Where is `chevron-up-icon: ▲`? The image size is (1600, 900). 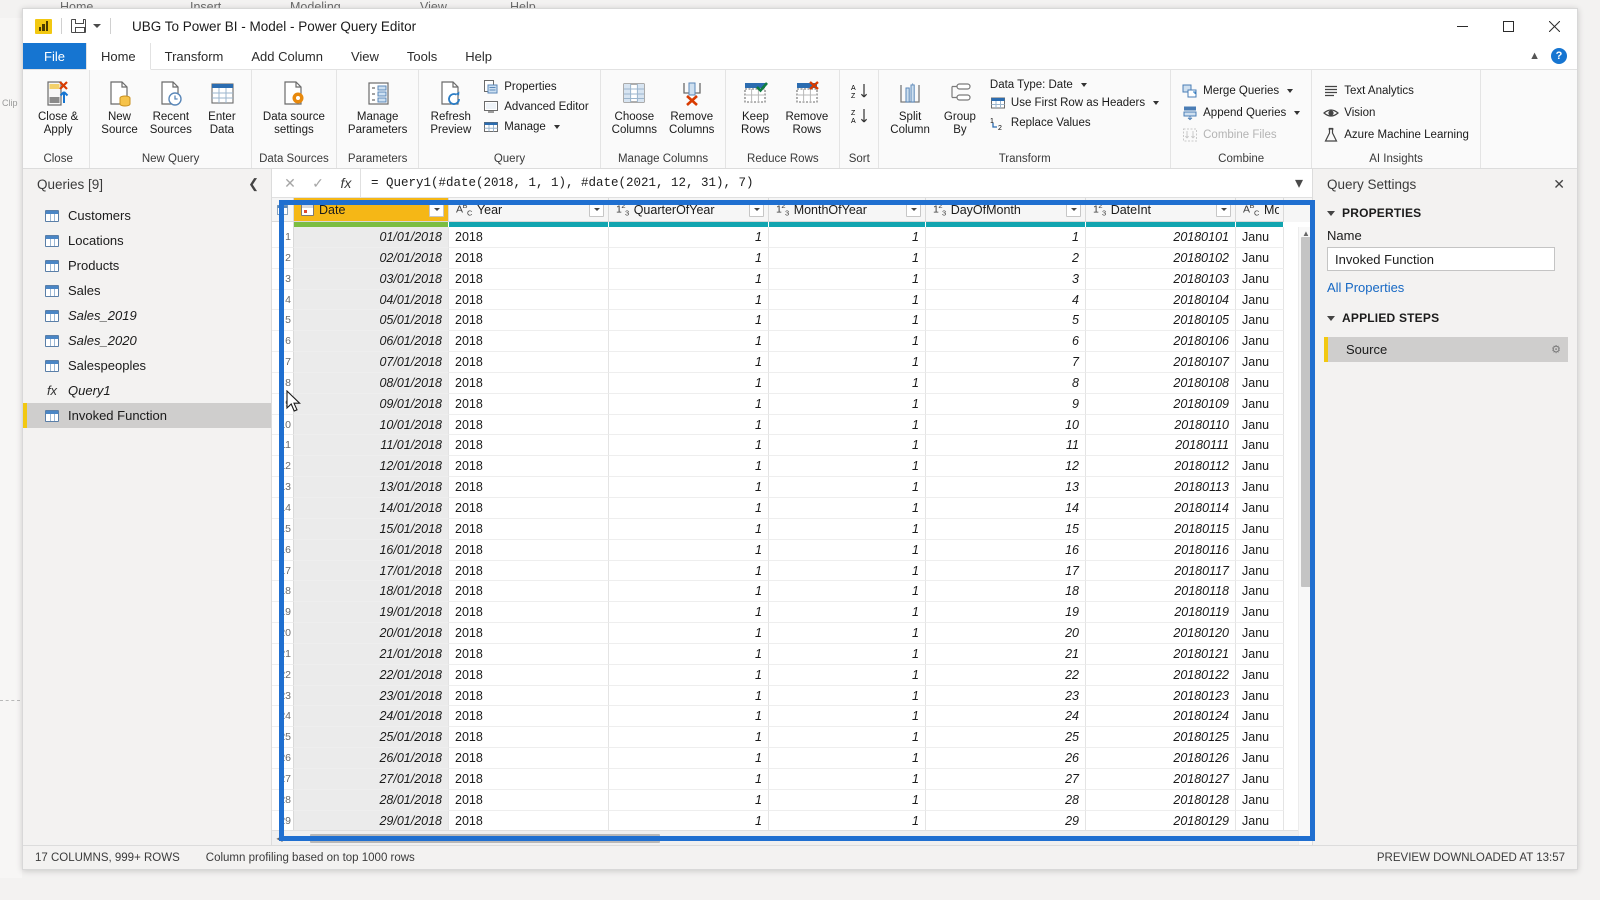
chevron-up-icon: ▲ is located at coordinates (1534, 56).